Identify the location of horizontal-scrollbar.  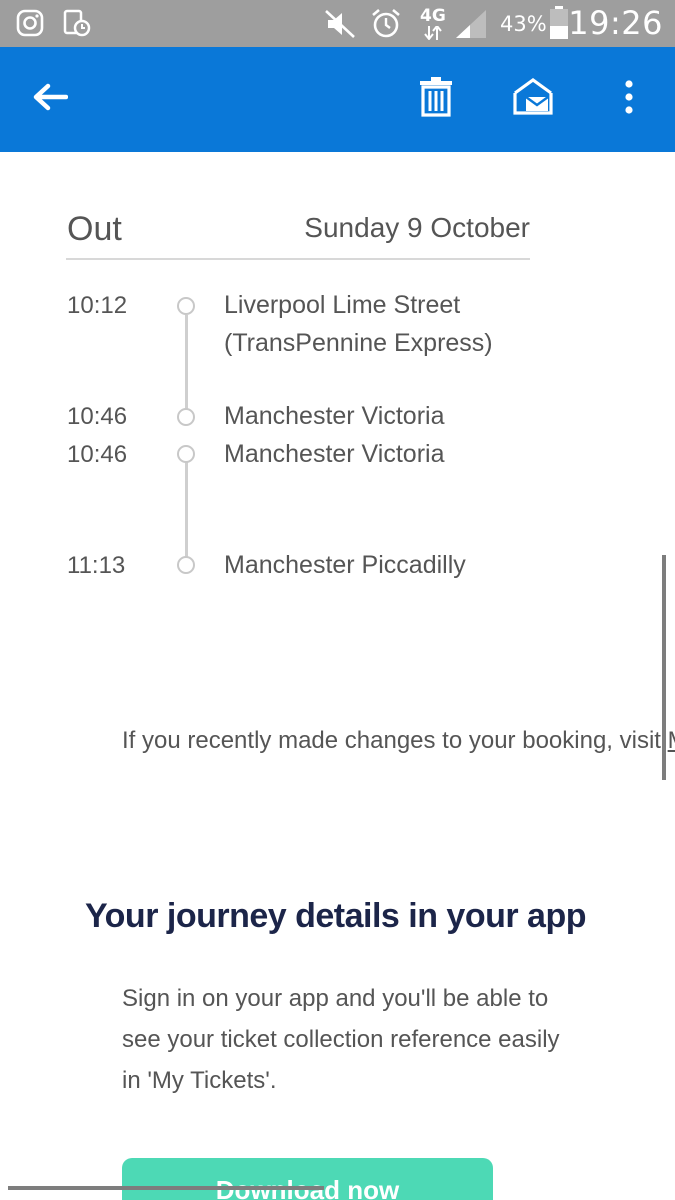
(166, 1188).